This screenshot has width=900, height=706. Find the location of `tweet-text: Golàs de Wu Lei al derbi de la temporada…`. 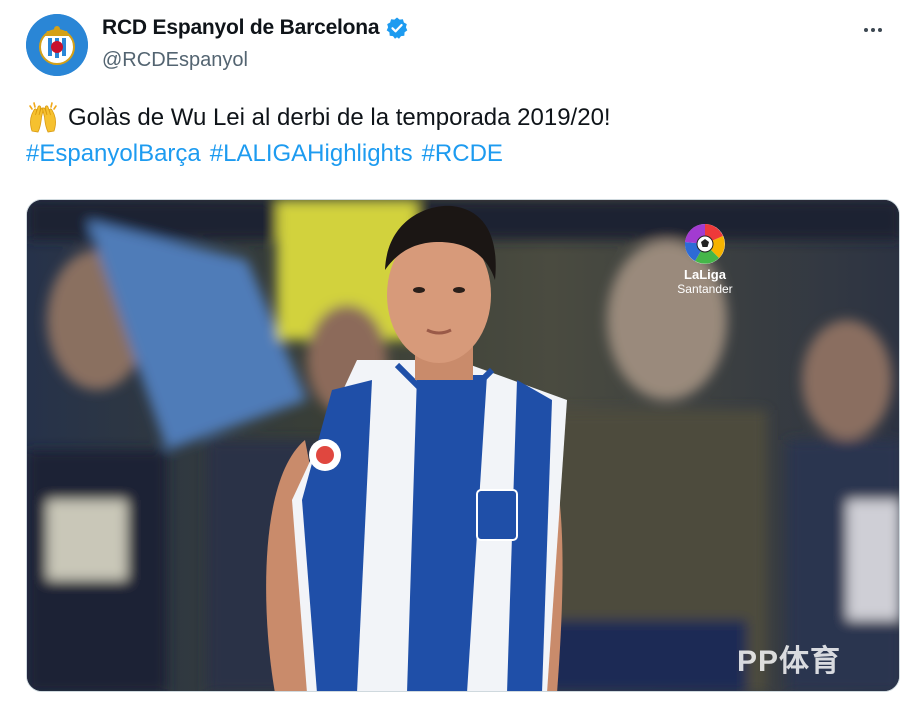

tweet-text: Golàs de Wu Lei al derbi de la temporada… is located at coordinates (318, 136).